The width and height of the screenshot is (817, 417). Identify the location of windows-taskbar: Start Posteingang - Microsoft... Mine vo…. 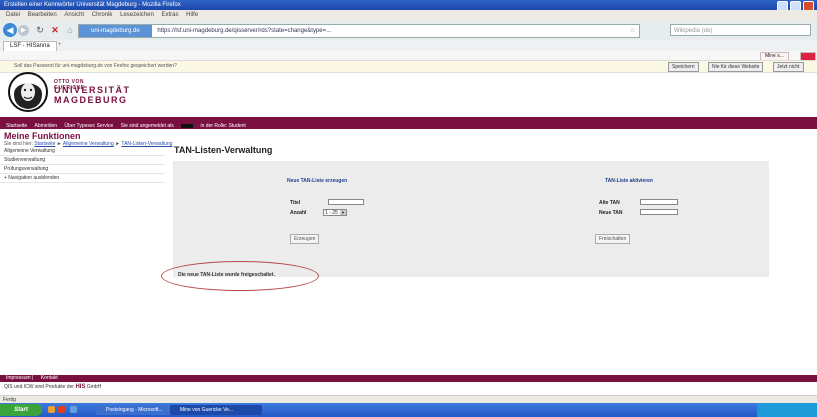
(408, 410).